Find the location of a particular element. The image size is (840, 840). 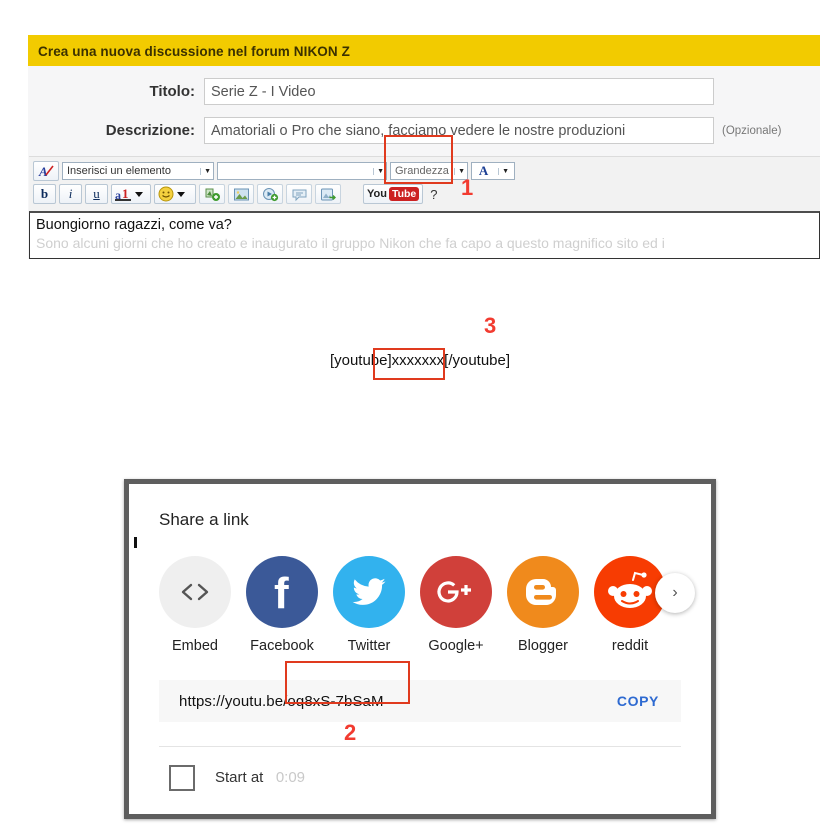

title-field-label: Titolo: is located at coordinates (172, 91).